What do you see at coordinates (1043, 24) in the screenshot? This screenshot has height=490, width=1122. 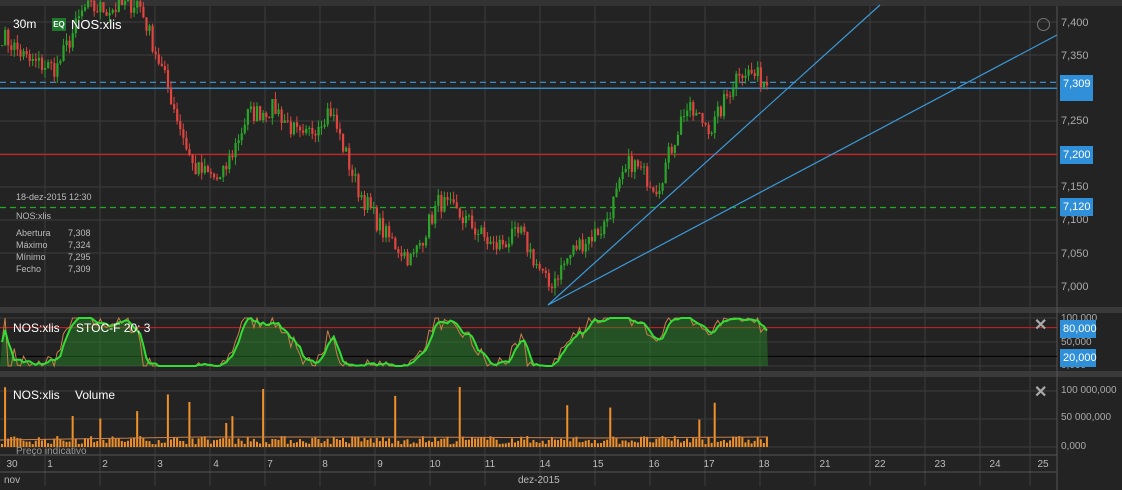 I see `clock-icon` at bounding box center [1043, 24].